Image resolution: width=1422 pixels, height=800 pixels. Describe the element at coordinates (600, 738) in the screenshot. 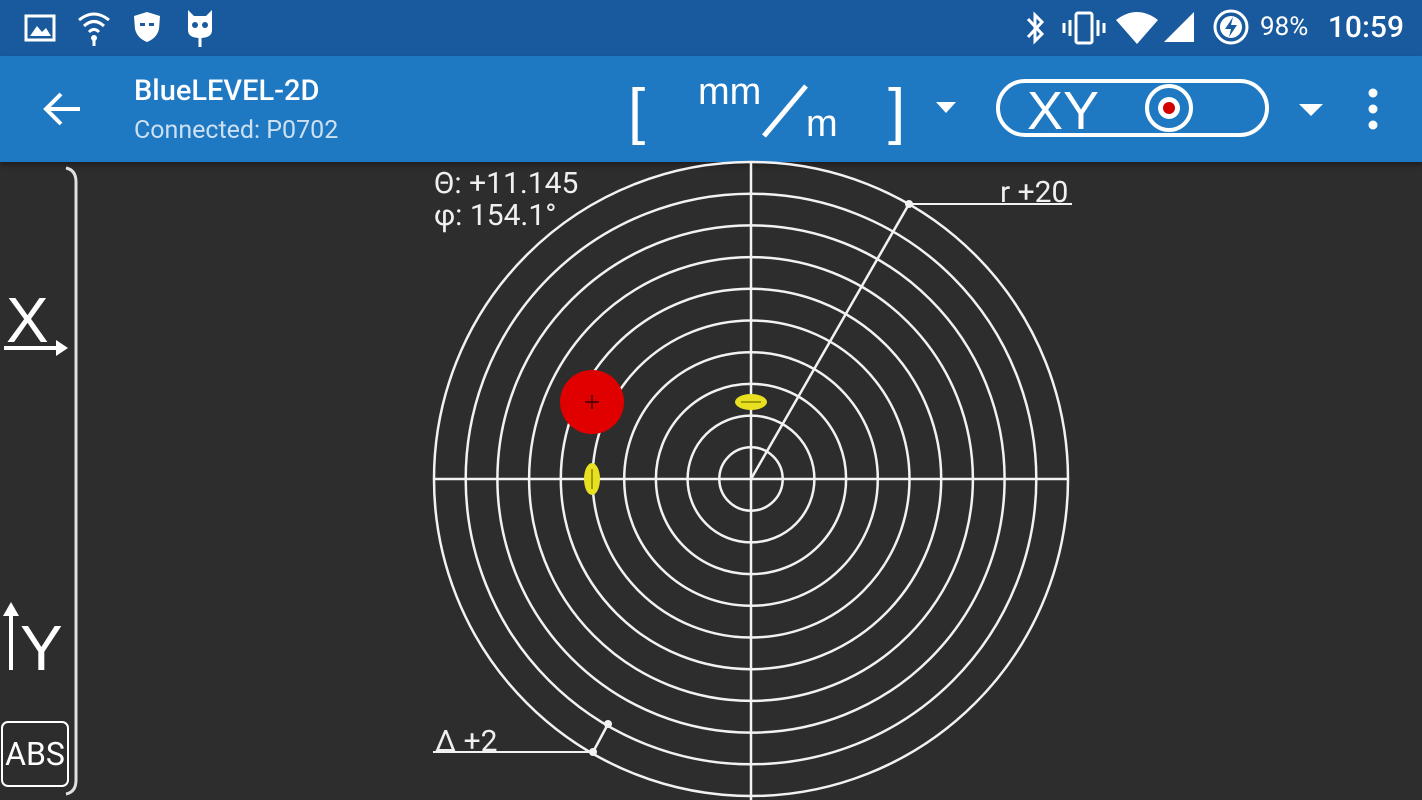

I see `delta-indicator` at that location.